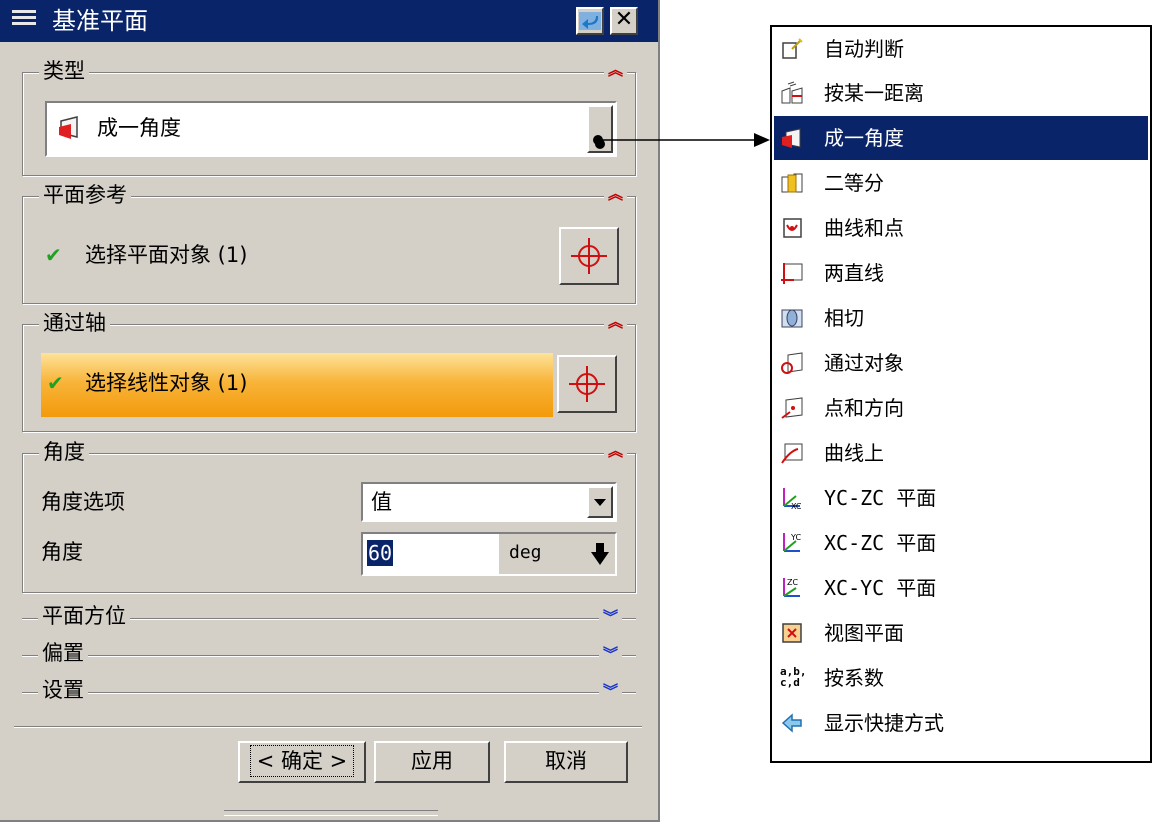  I want to click on angle-value-label: 角度, so click(62, 552).